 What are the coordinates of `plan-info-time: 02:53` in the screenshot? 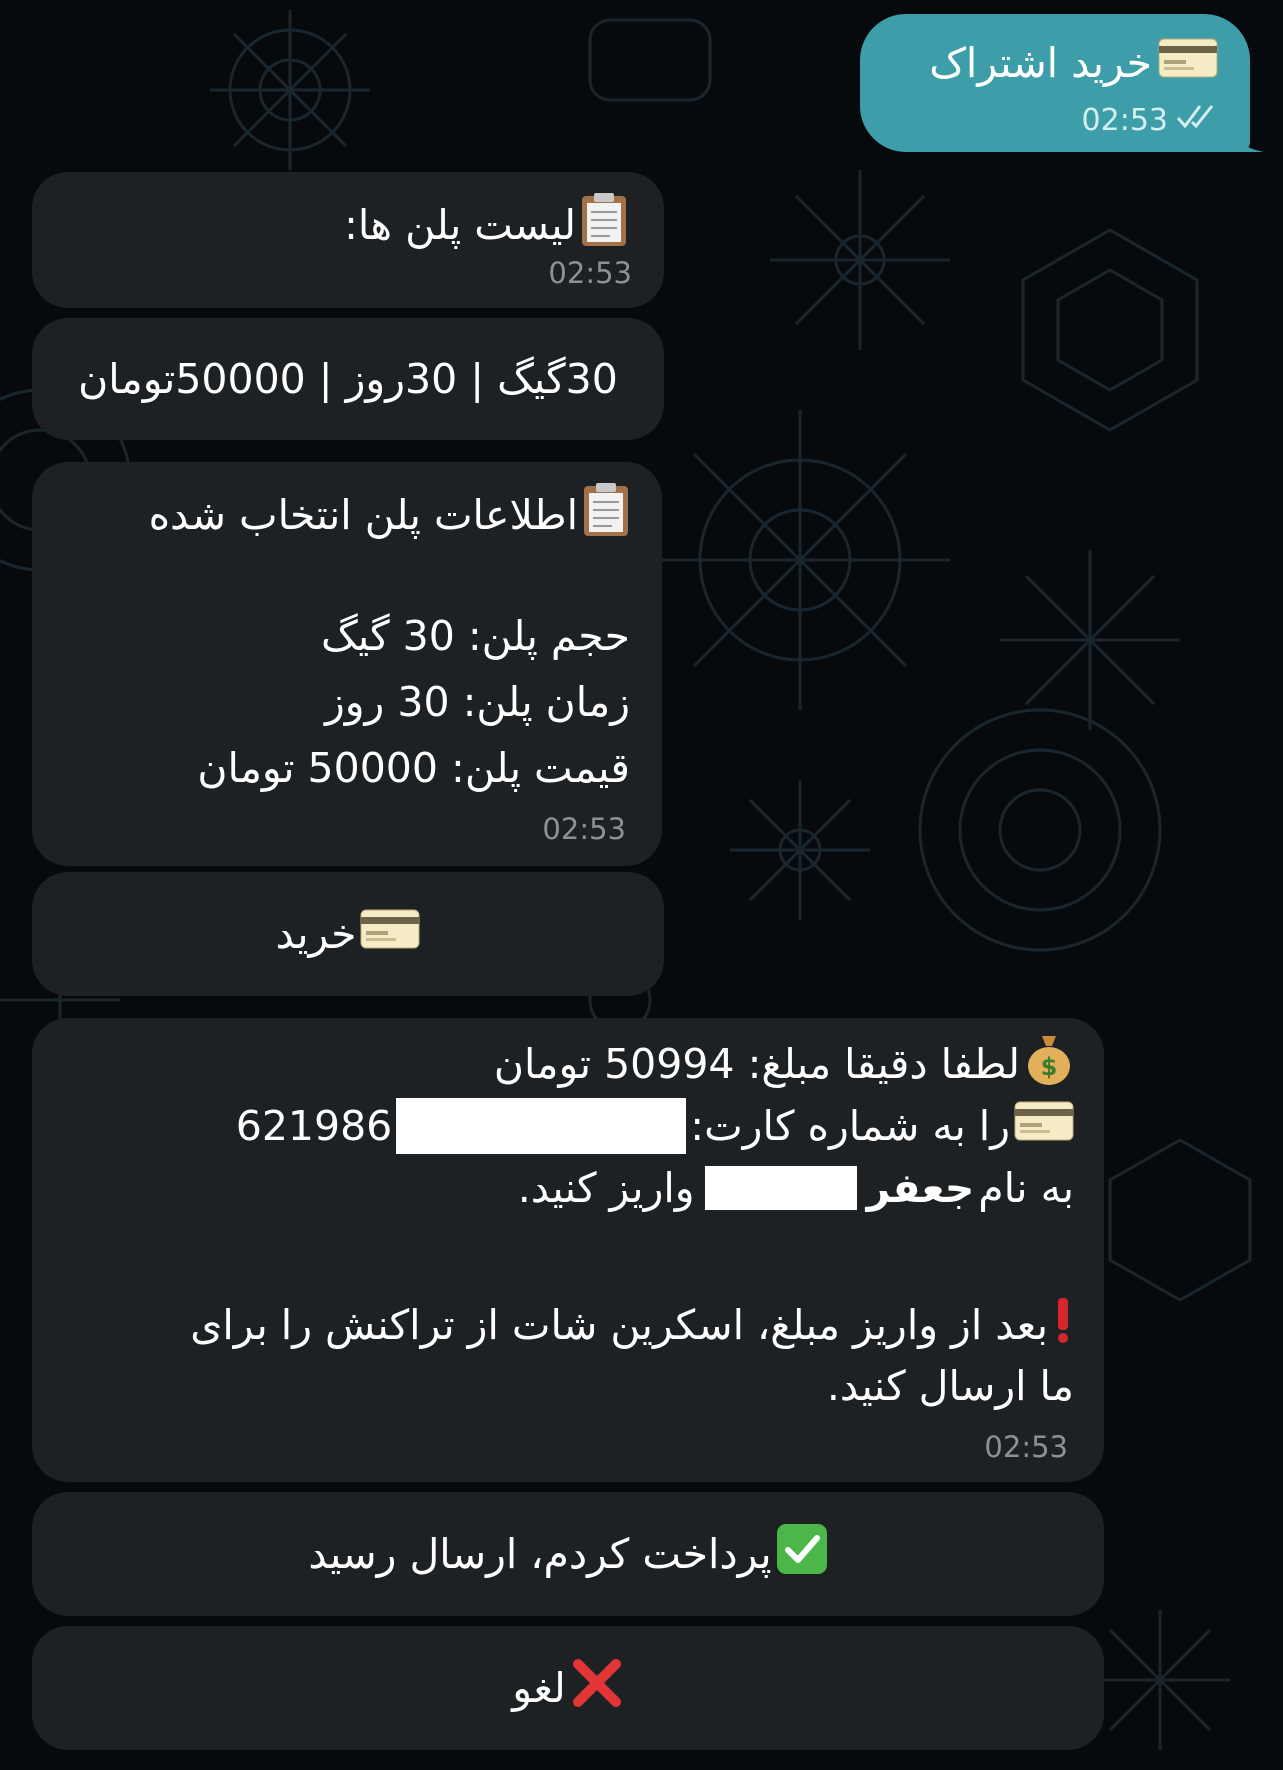 It's located at (584, 829).